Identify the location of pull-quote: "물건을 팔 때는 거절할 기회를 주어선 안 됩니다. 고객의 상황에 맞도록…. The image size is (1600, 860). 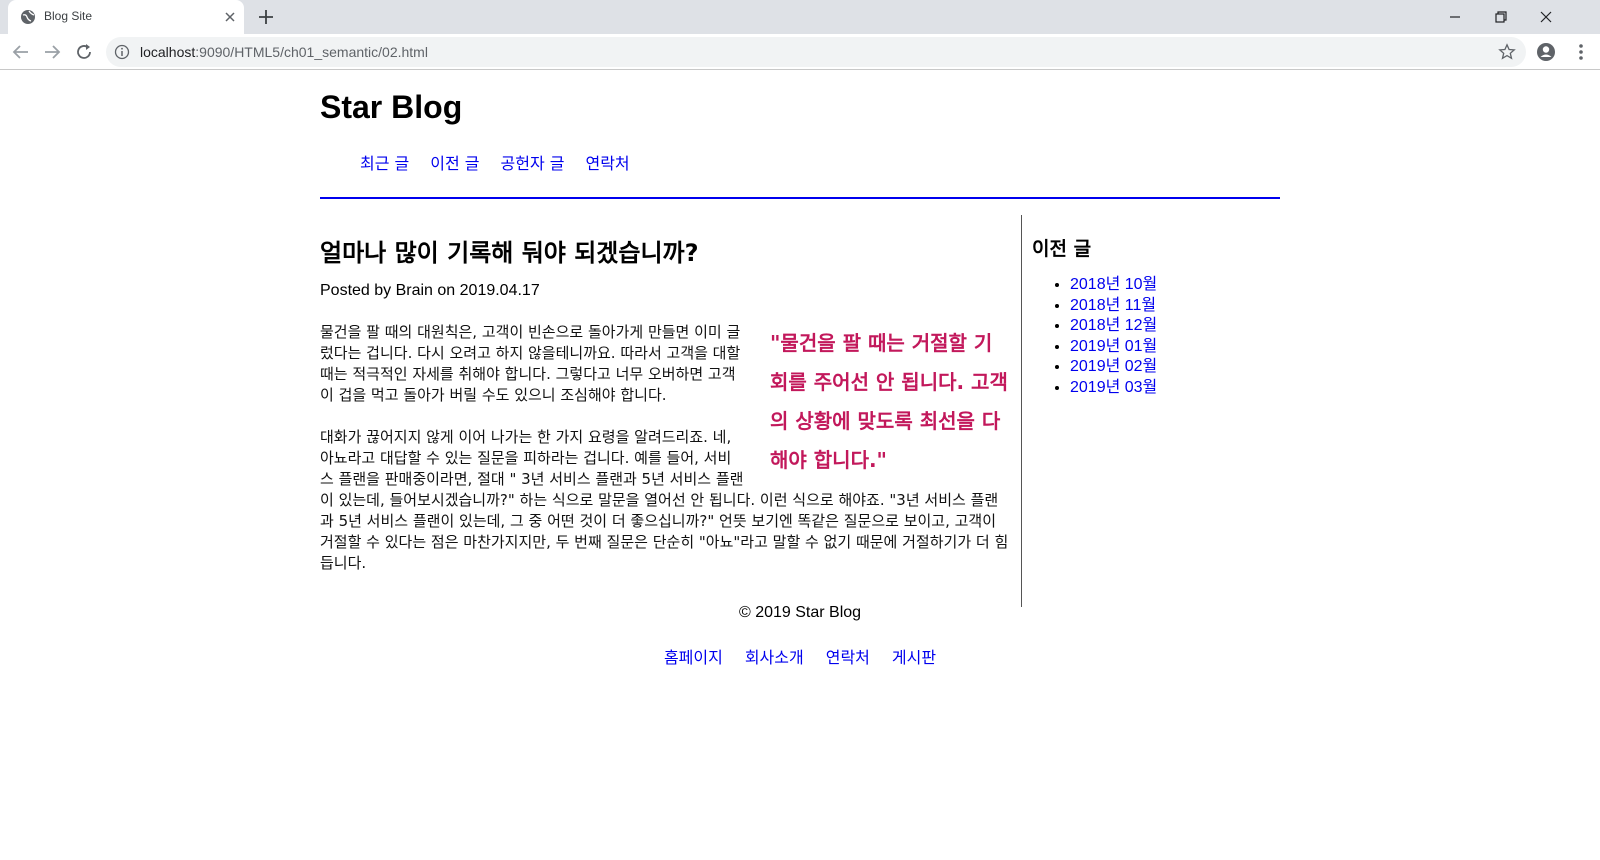
(889, 401).